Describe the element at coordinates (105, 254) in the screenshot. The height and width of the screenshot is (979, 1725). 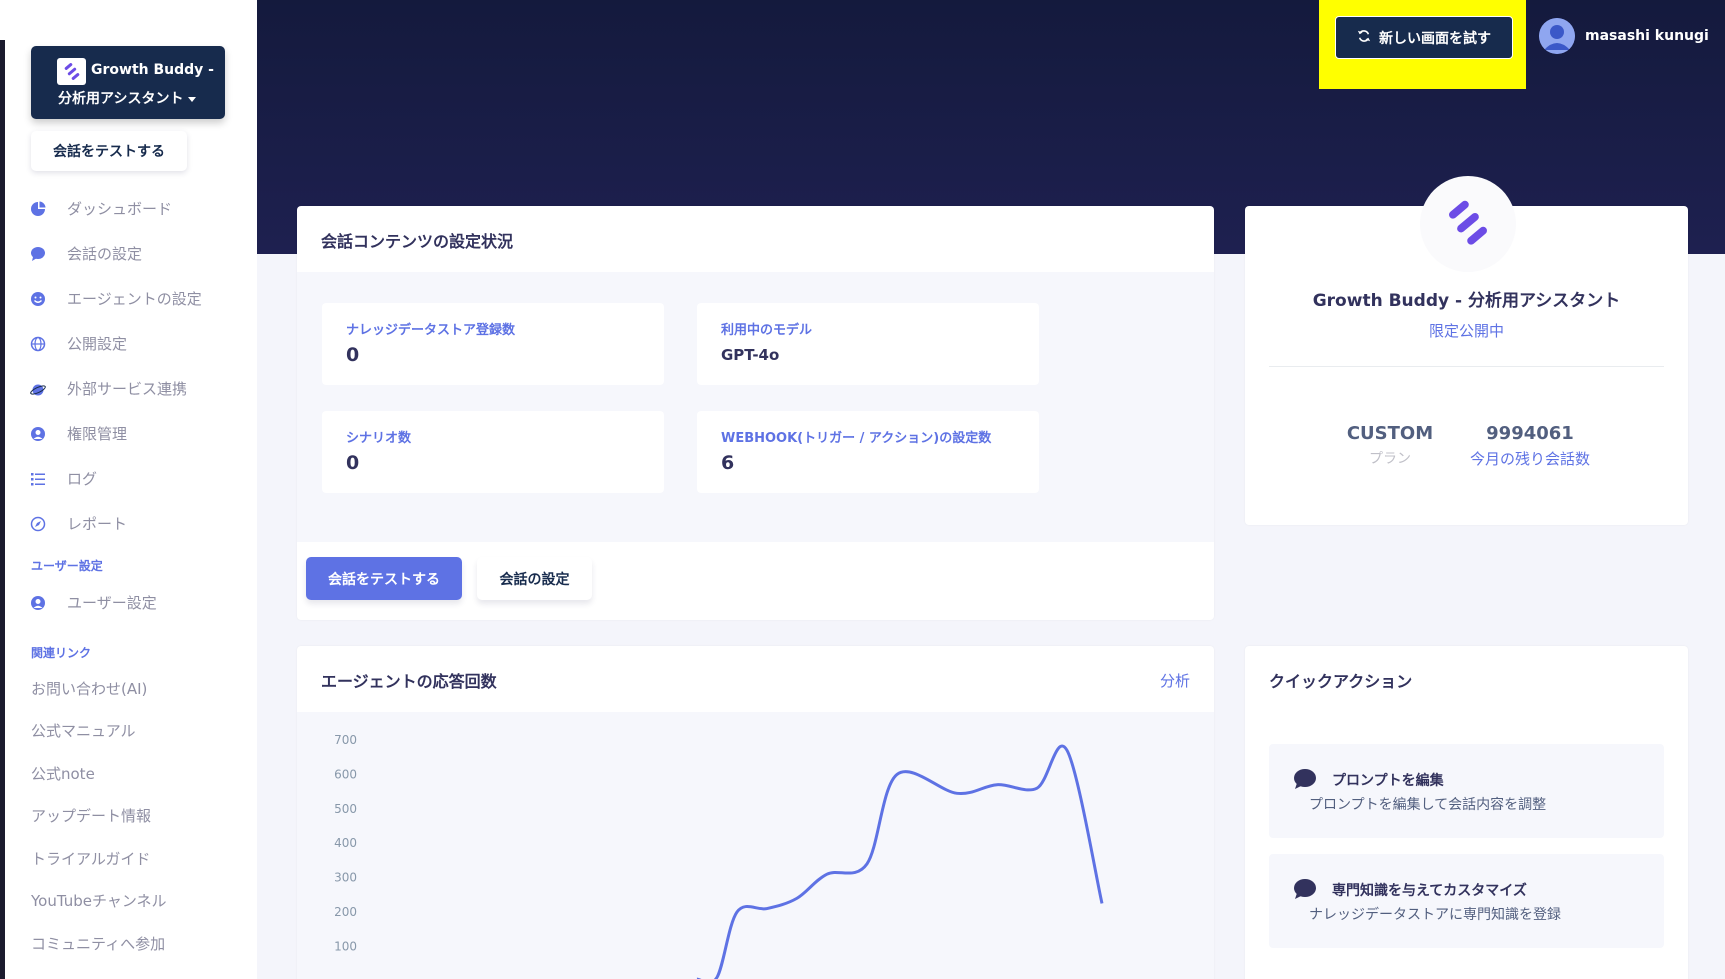
I see `sidebar-item-label: 会話の設定` at that location.